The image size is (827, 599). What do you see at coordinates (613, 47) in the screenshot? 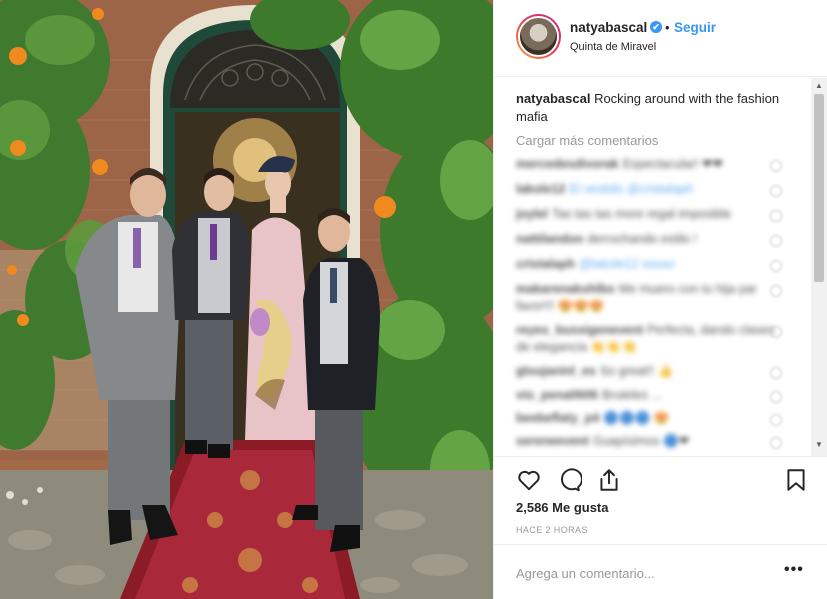
I see `location-link: Quinta de Miravel` at bounding box center [613, 47].